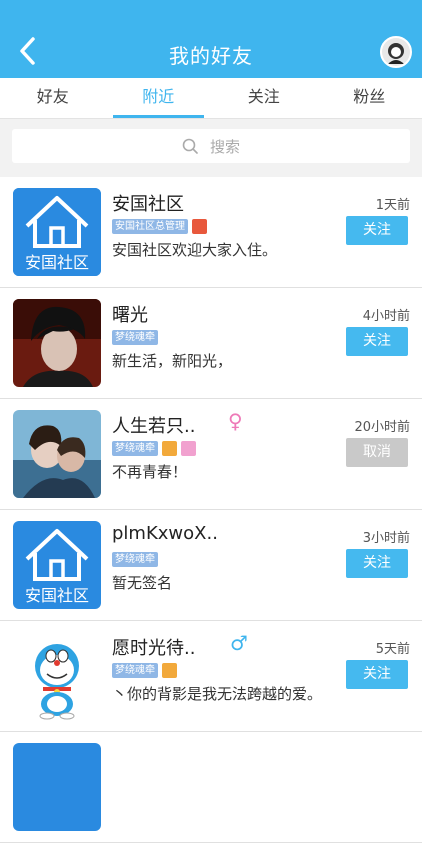 Image resolution: width=422 pixels, height=843 pixels. What do you see at coordinates (235, 421) in the screenshot?
I see `female-icon: ♀` at bounding box center [235, 421].